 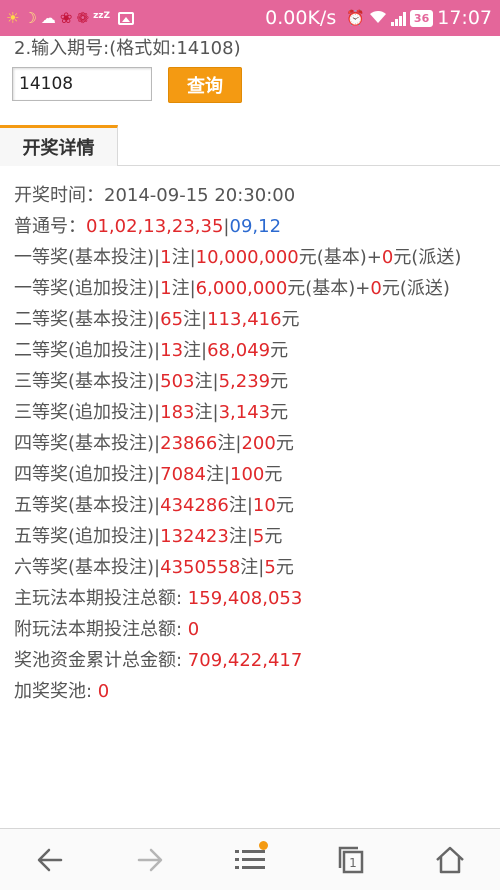 I want to click on total-row: 主玩法本期投注总额: 159,408,053, so click(x=252, y=598).